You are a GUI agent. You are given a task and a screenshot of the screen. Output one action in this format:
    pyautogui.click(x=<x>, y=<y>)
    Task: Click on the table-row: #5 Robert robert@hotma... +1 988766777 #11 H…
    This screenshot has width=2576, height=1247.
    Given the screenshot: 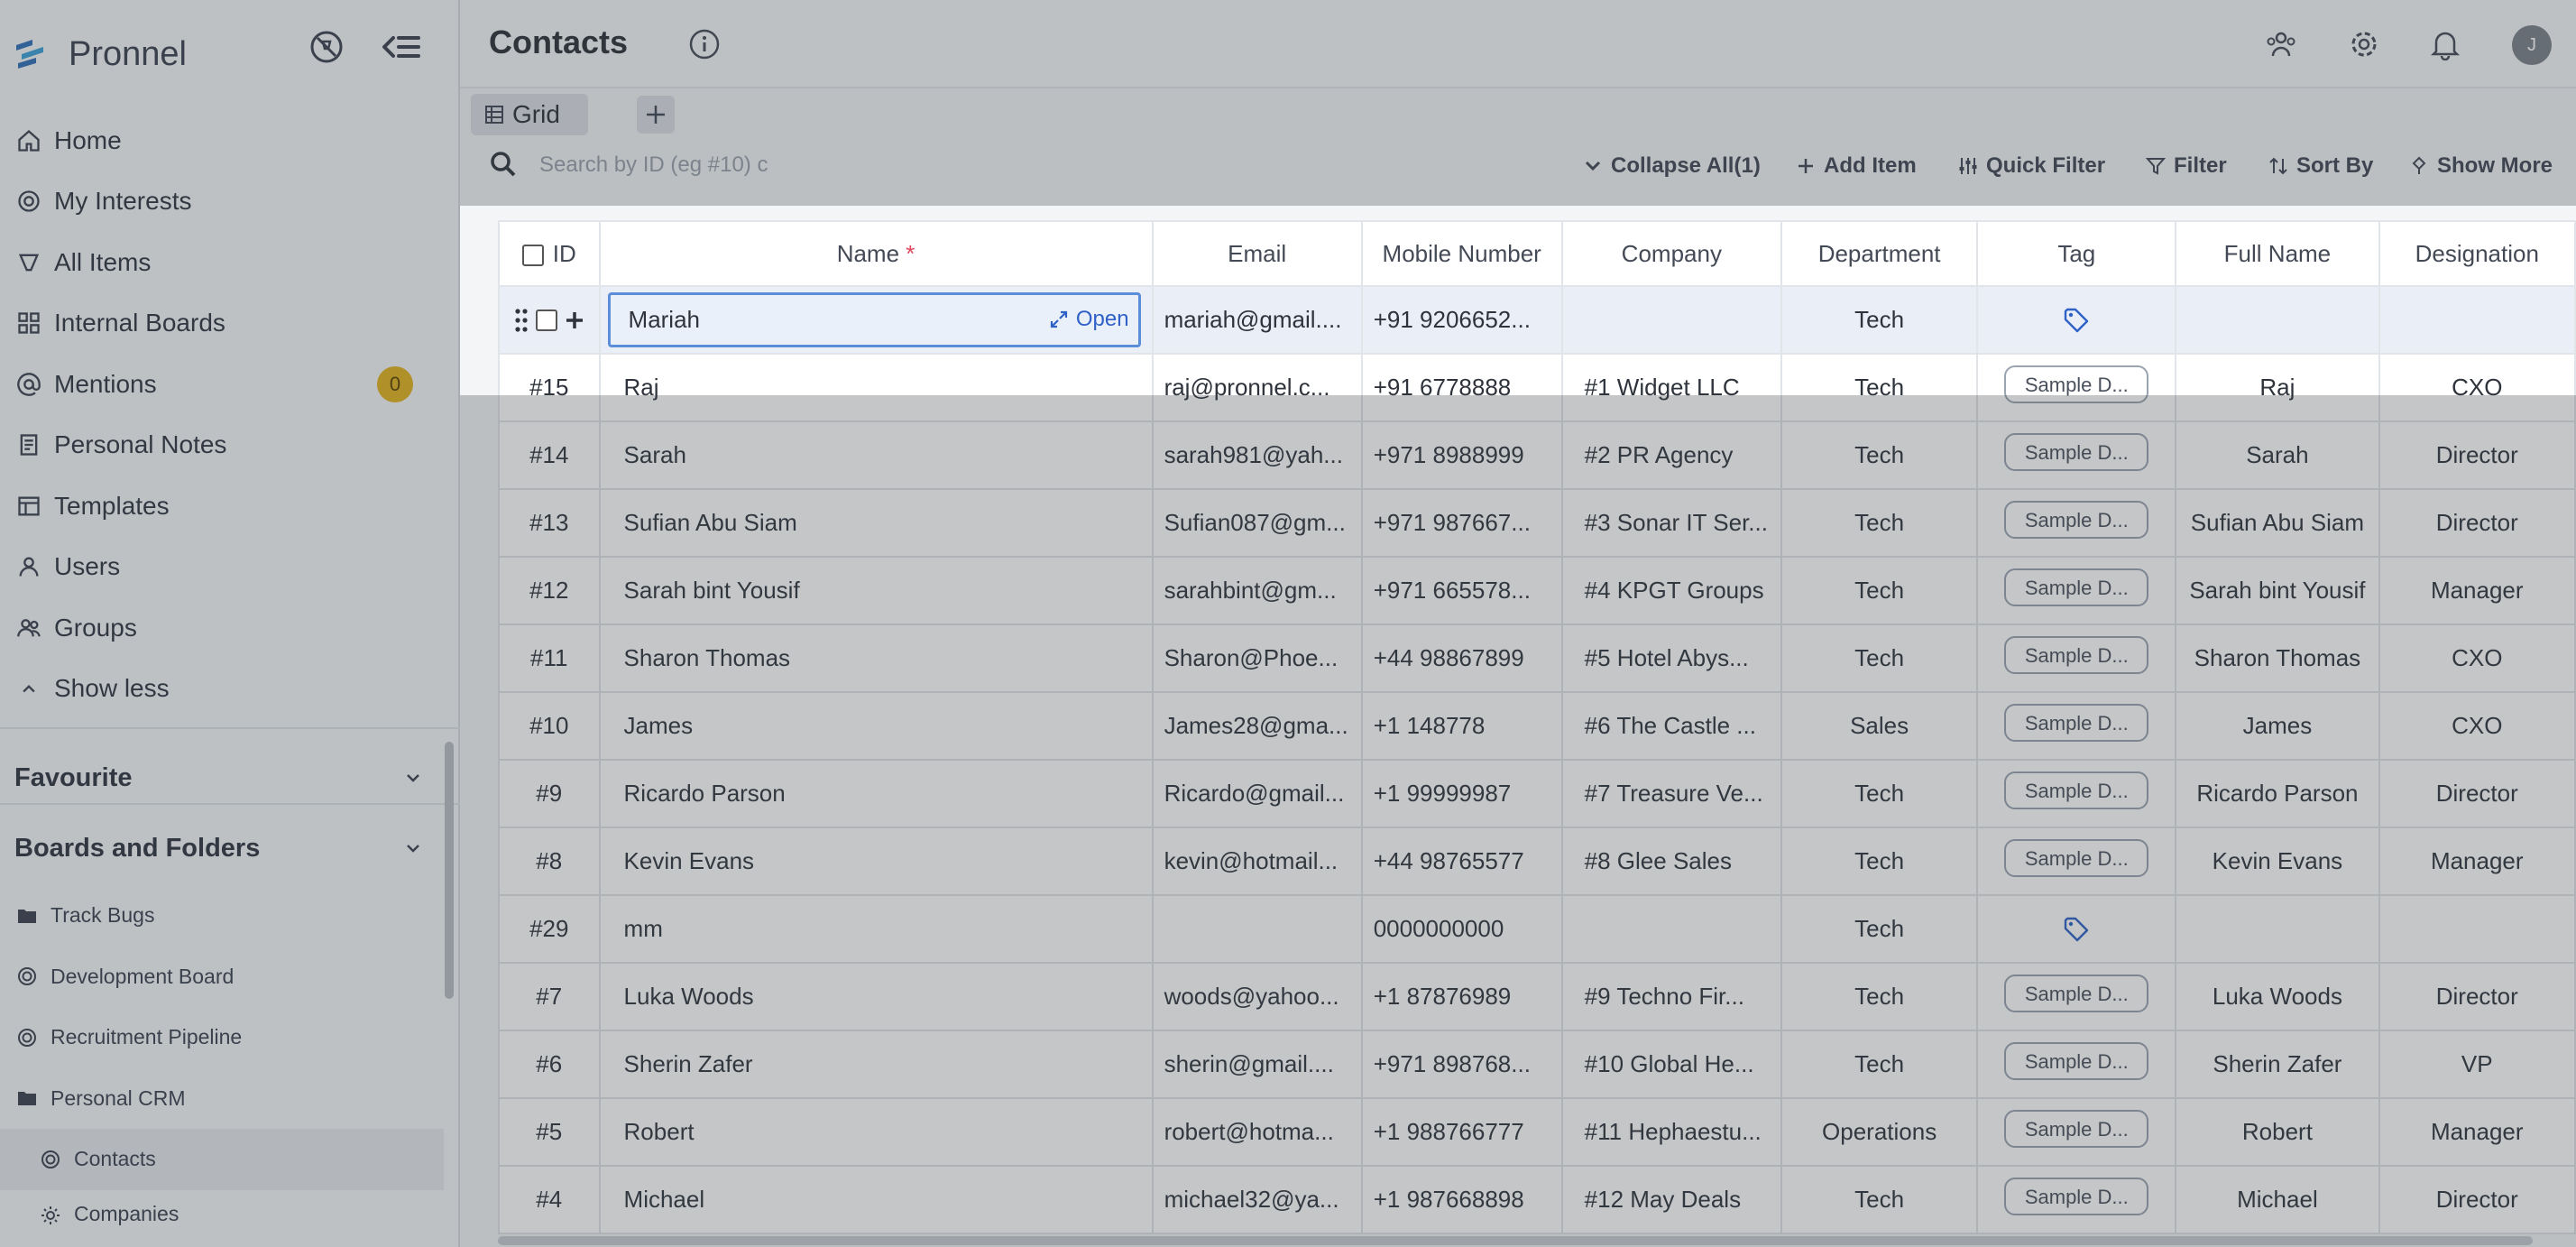 What is the action you would take?
    pyautogui.click(x=1537, y=1132)
    